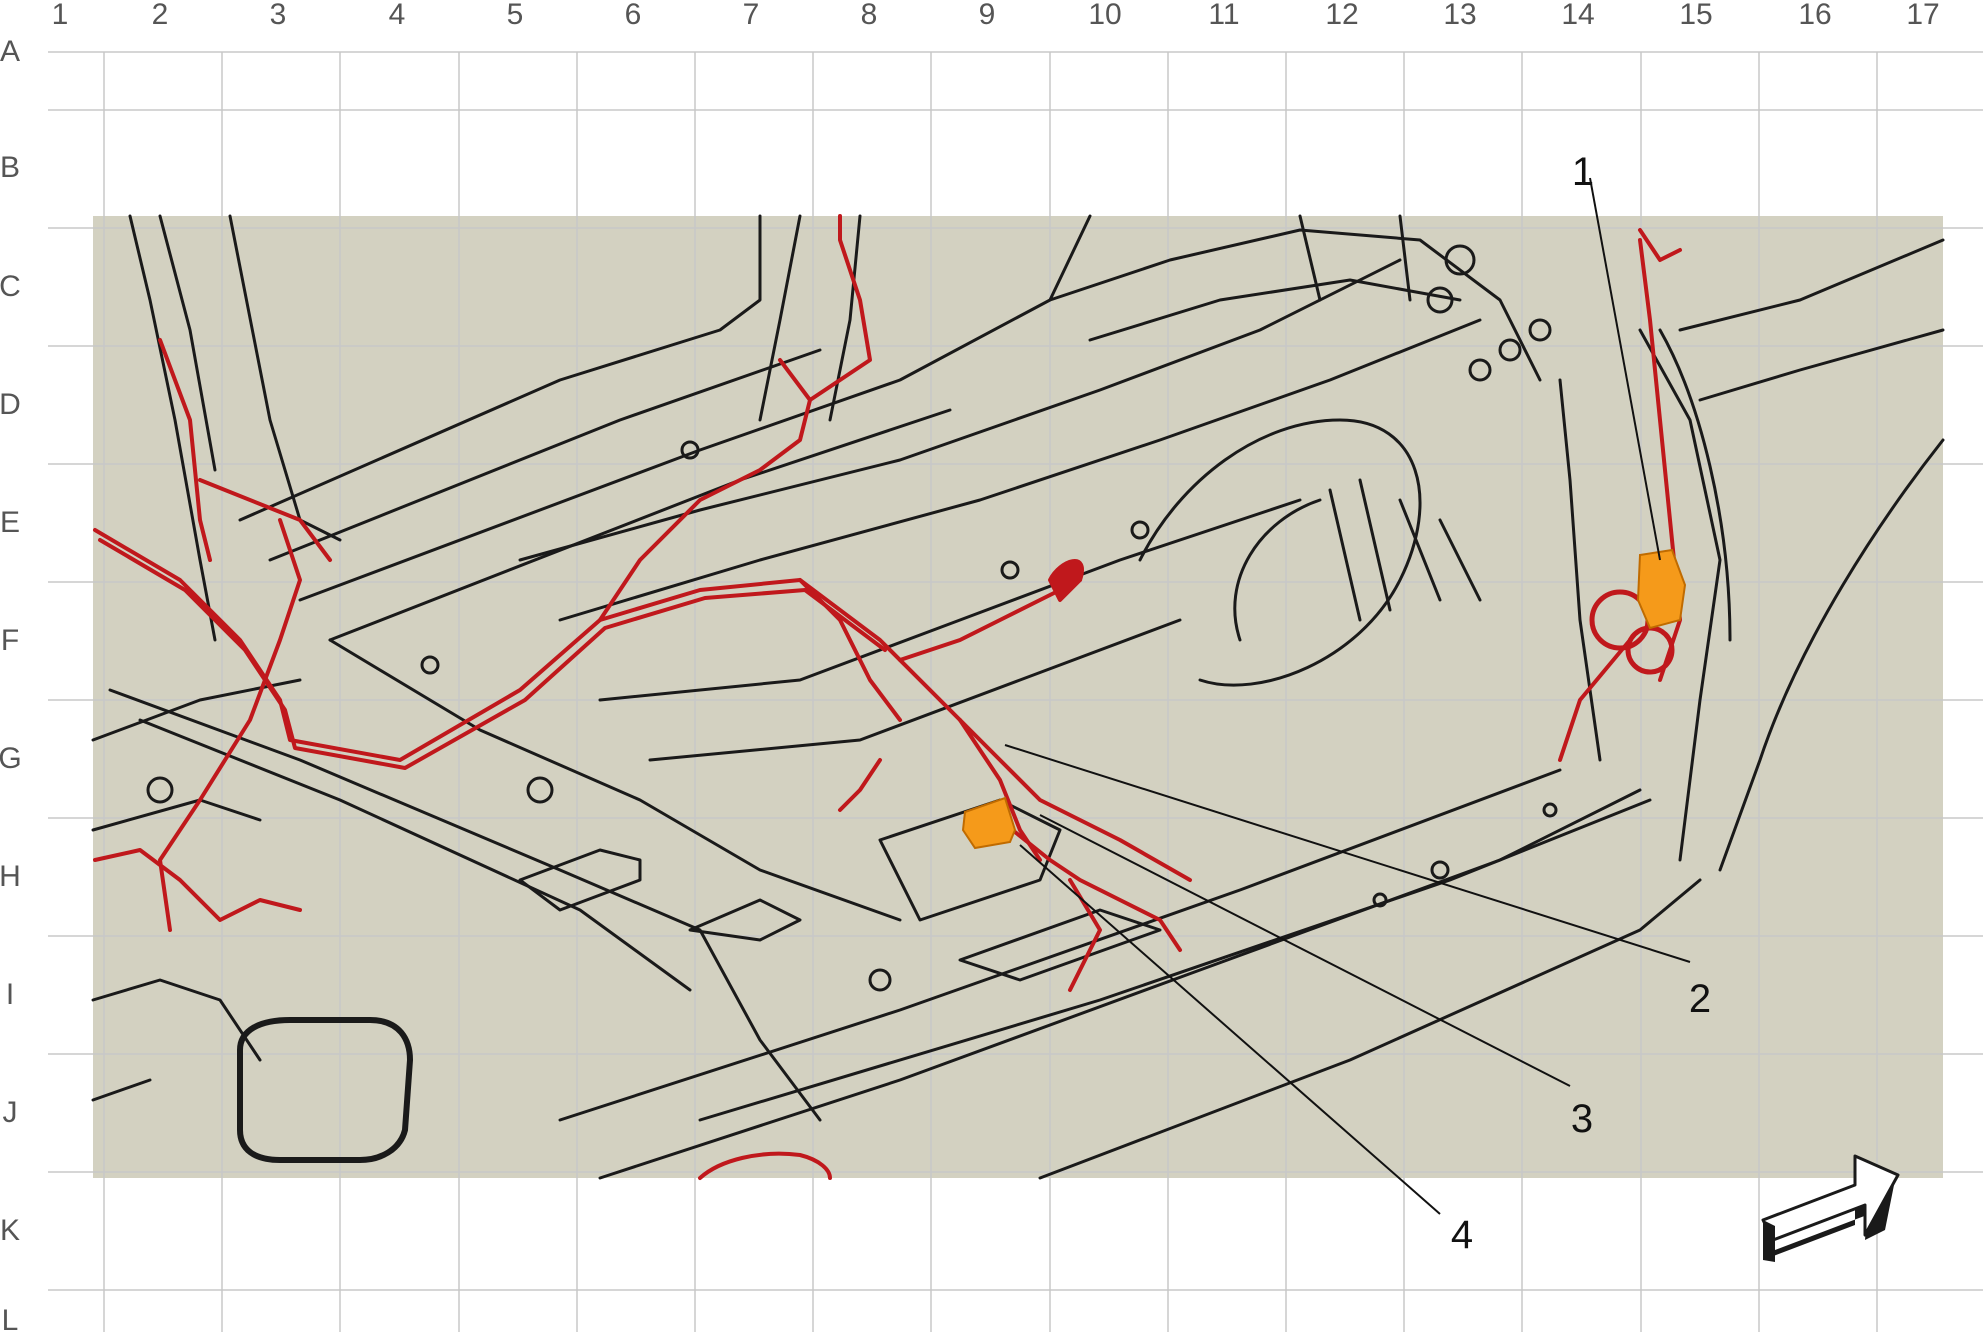 This screenshot has height=1332, width=1983. Describe the element at coordinates (10, 286) in the screenshot. I see `grid-row-label: C` at that location.